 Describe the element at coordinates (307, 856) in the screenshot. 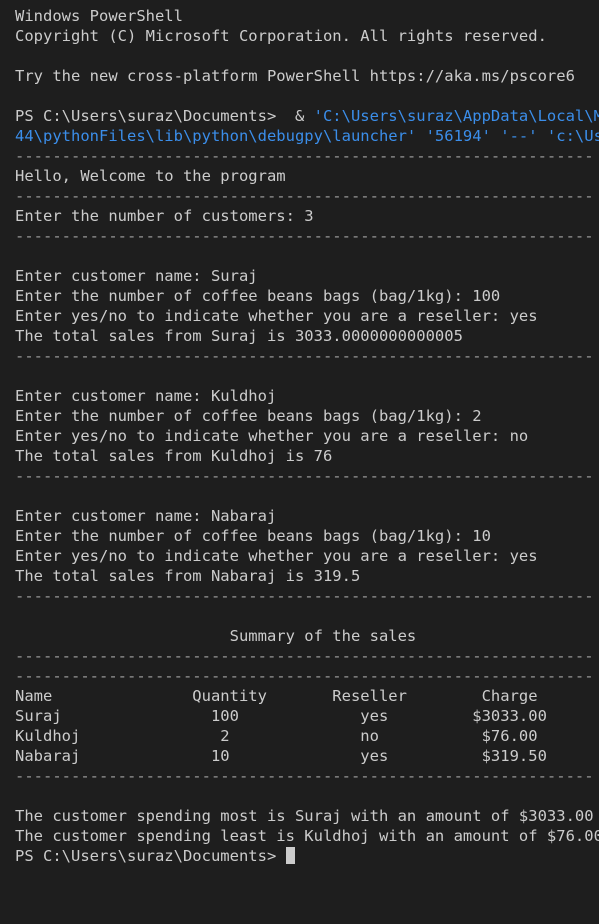

I see `prompt-line: PS C:\Users\suraz\Documents>` at that location.